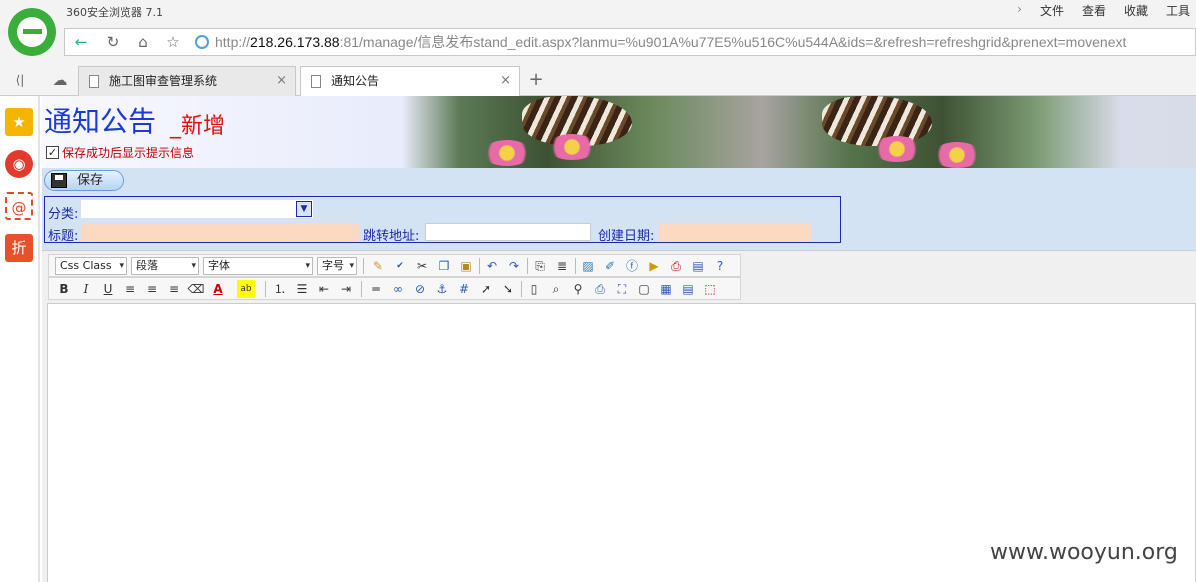 This screenshot has width=1196, height=582. Describe the element at coordinates (114, 12) in the screenshot. I see `browser-title: 360安全浏览器 7.1` at that location.